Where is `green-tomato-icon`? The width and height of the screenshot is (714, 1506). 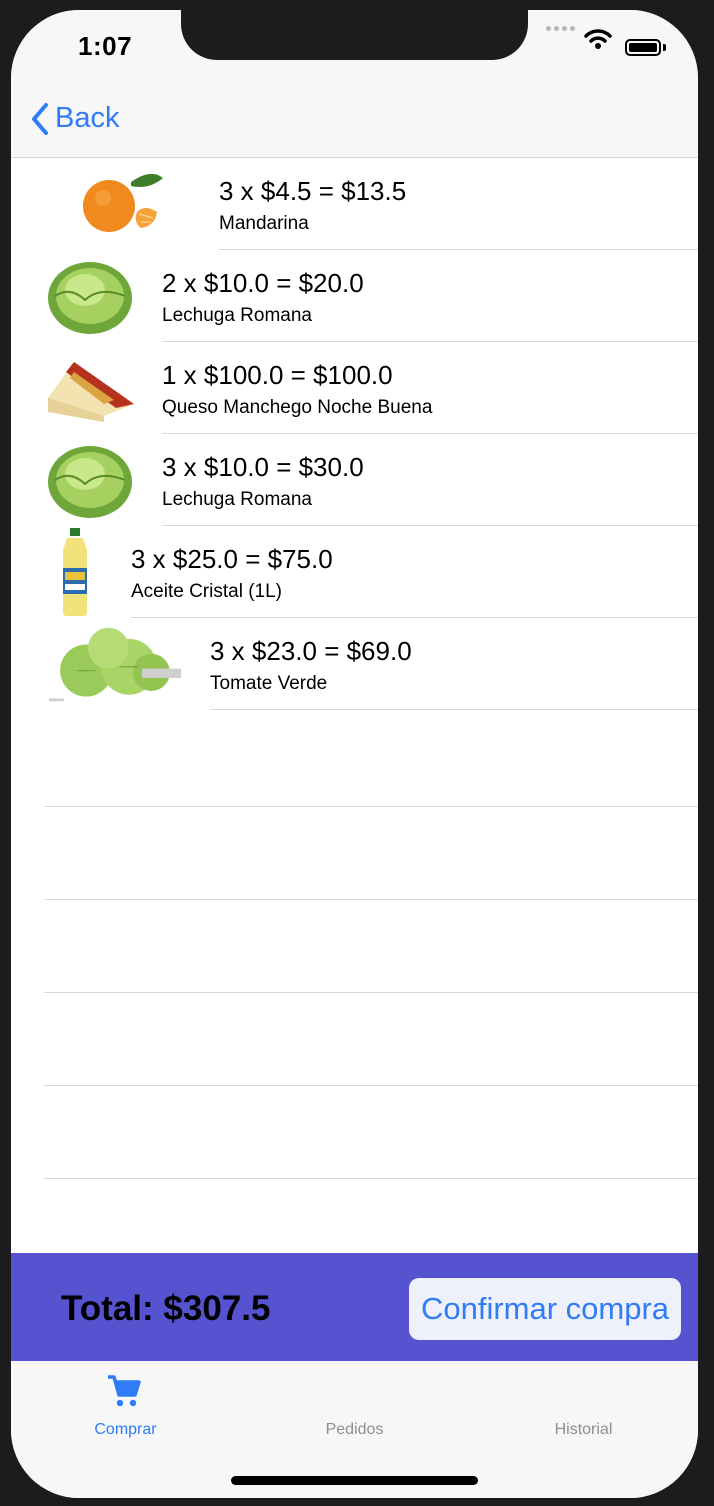
green-tomato-icon is located at coordinates (115, 664).